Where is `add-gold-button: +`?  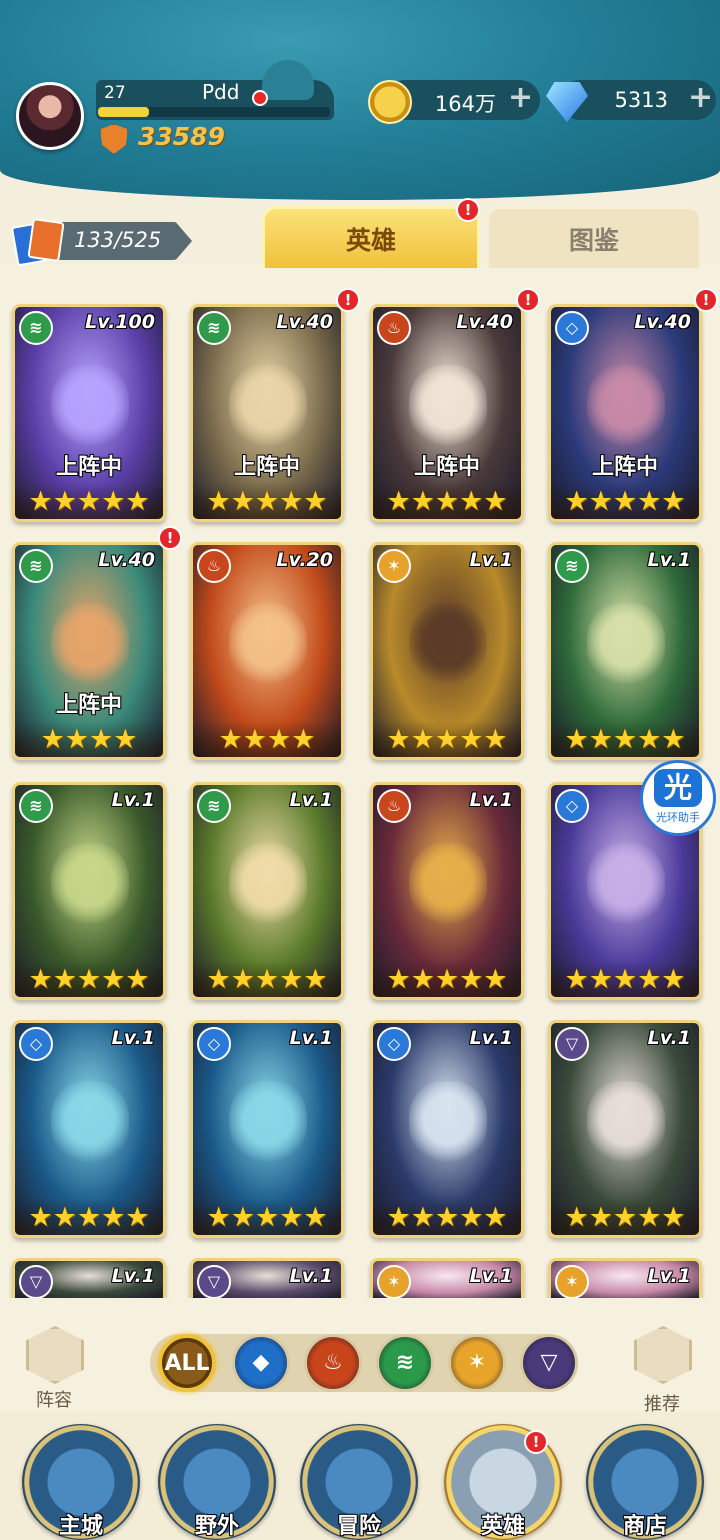 add-gold-button: + is located at coordinates (520, 97).